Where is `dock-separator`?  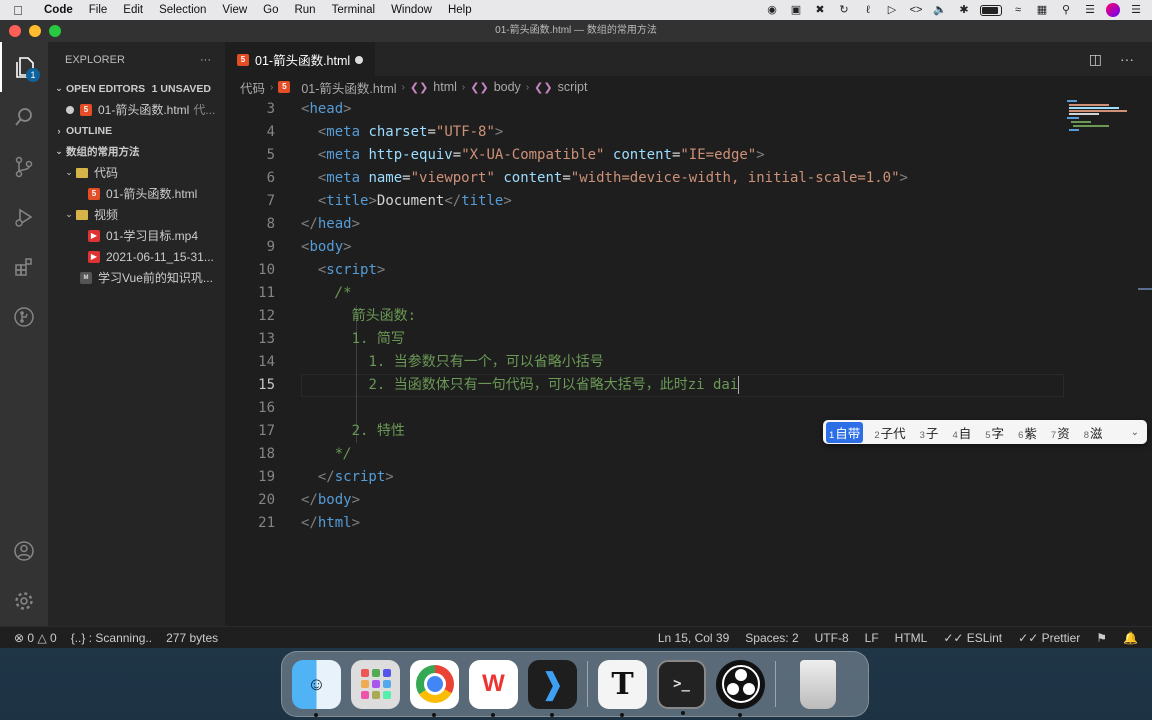 dock-separator is located at coordinates (587, 684).